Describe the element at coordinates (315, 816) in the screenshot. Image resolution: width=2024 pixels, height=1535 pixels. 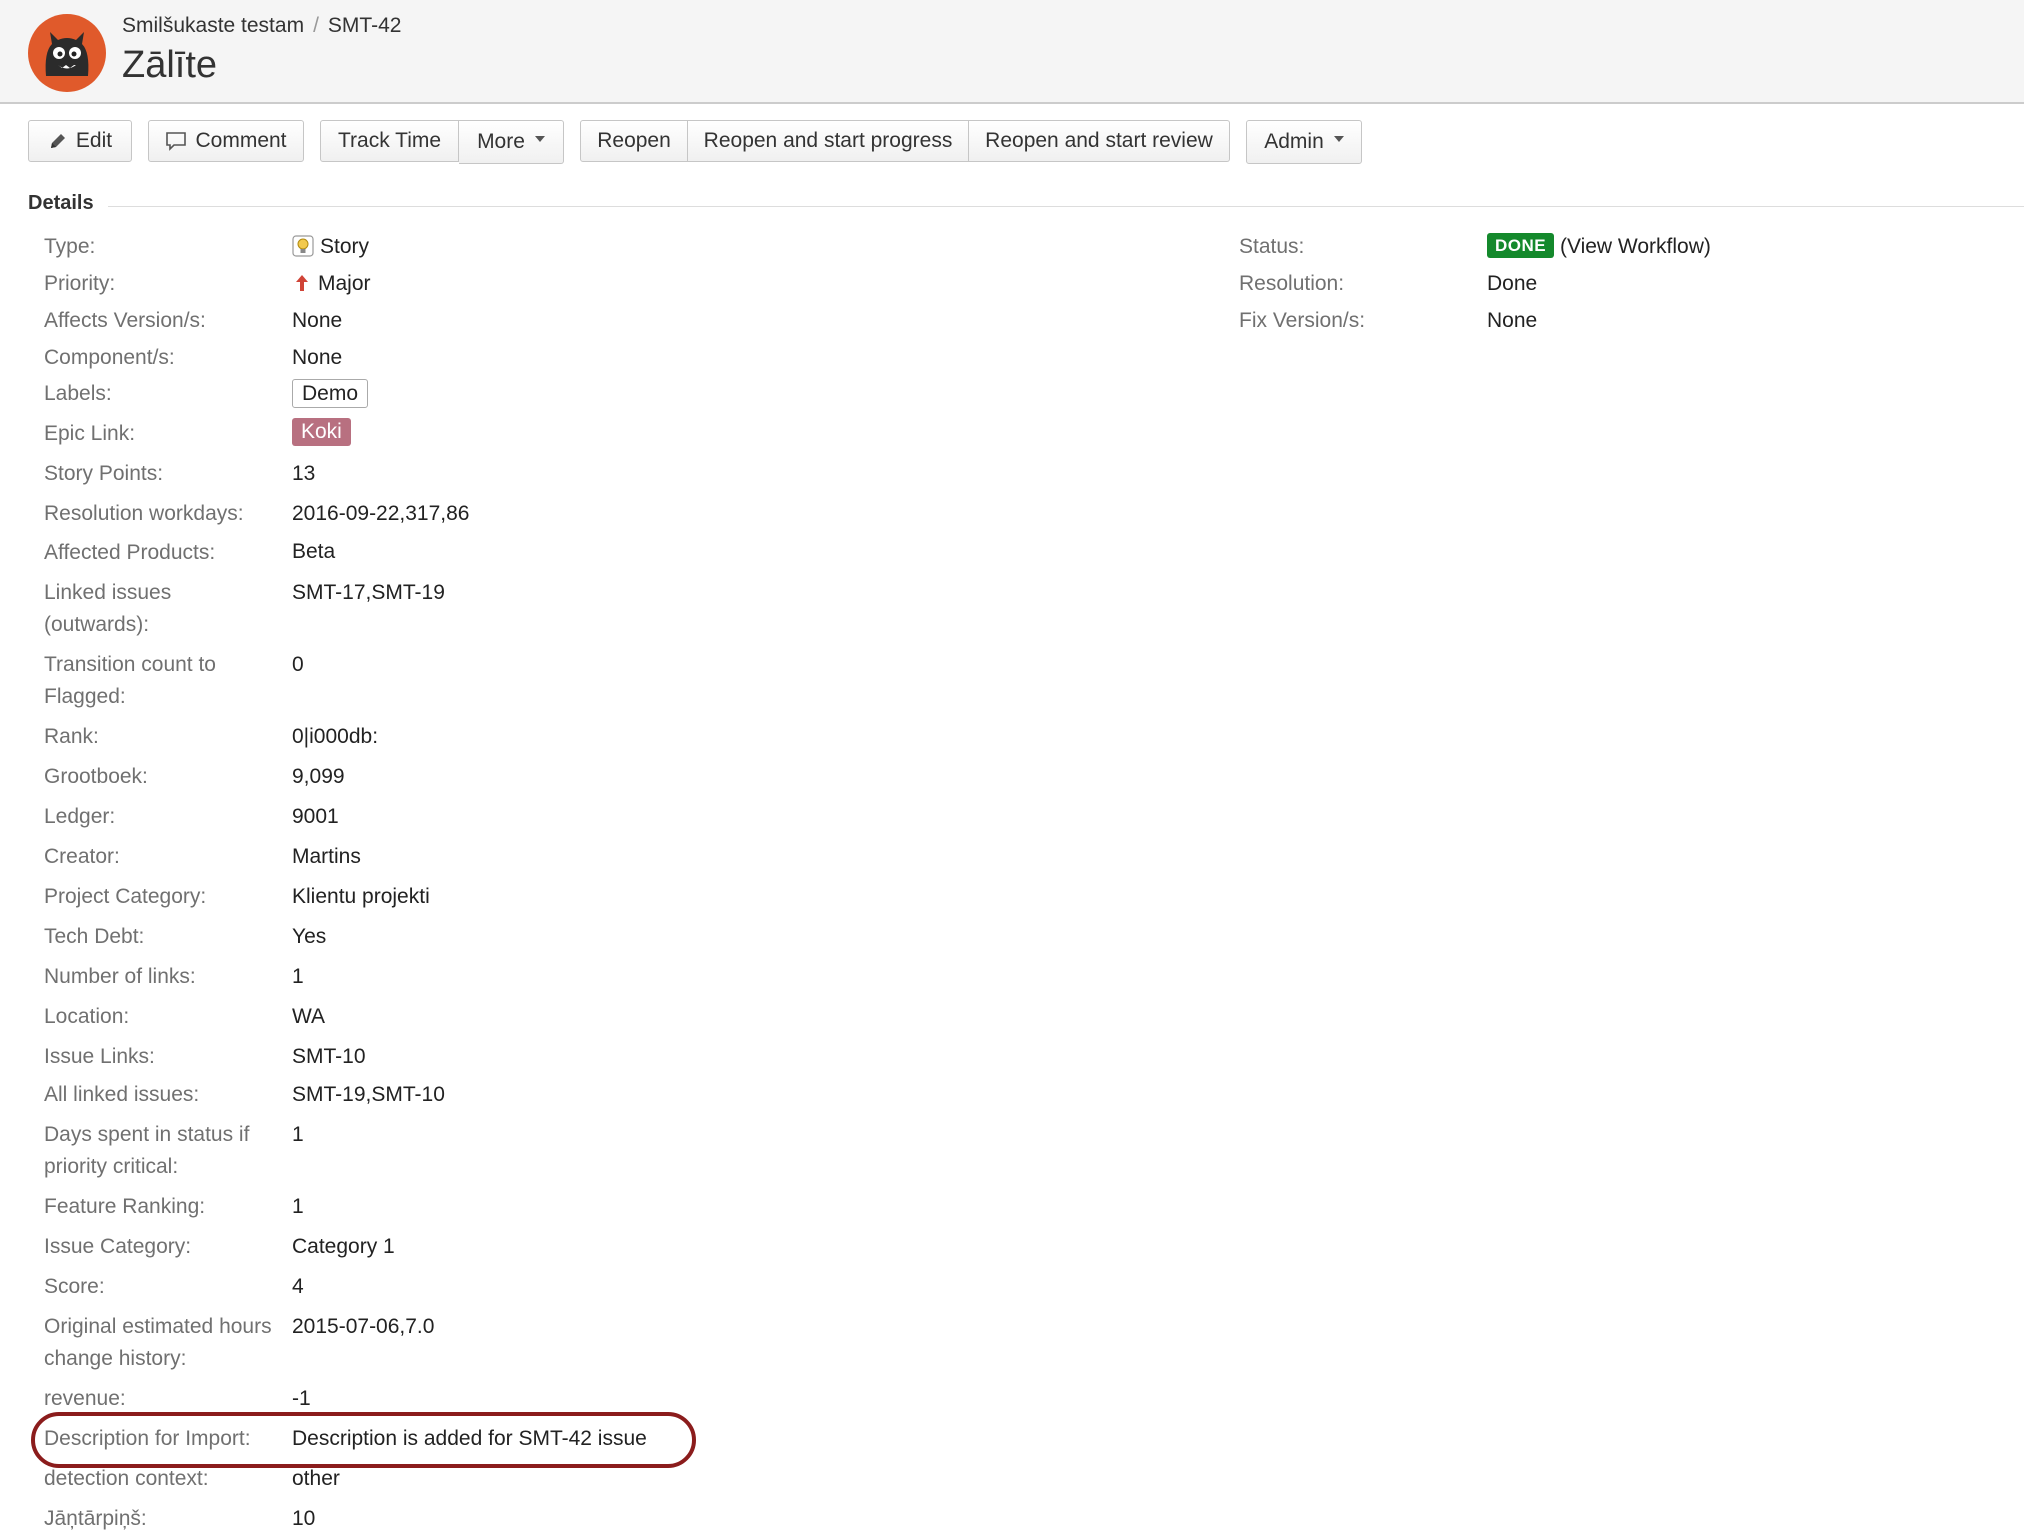
I see `field-value-ledger: 9001` at that location.